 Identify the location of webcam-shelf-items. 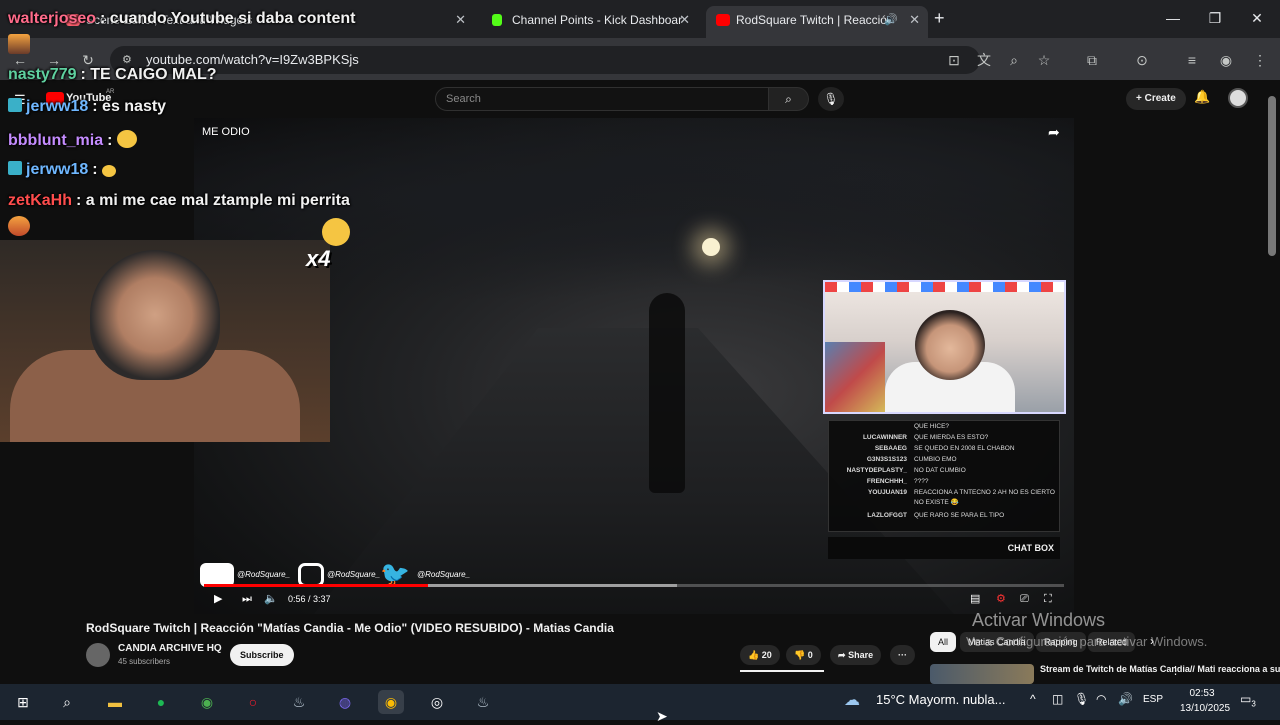
(855, 377).